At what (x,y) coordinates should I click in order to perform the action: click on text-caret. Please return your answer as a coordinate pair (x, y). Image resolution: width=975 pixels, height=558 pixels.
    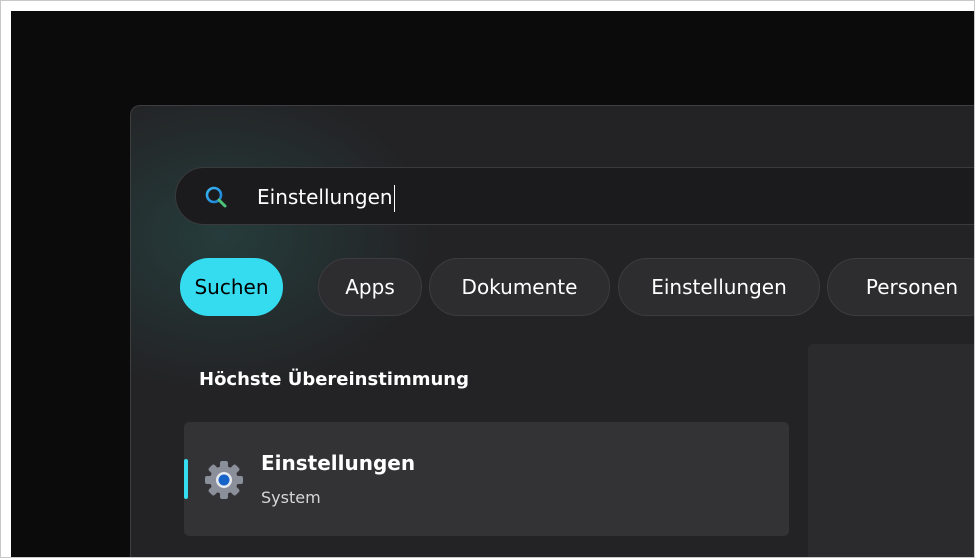
    Looking at the image, I should click on (394, 198).